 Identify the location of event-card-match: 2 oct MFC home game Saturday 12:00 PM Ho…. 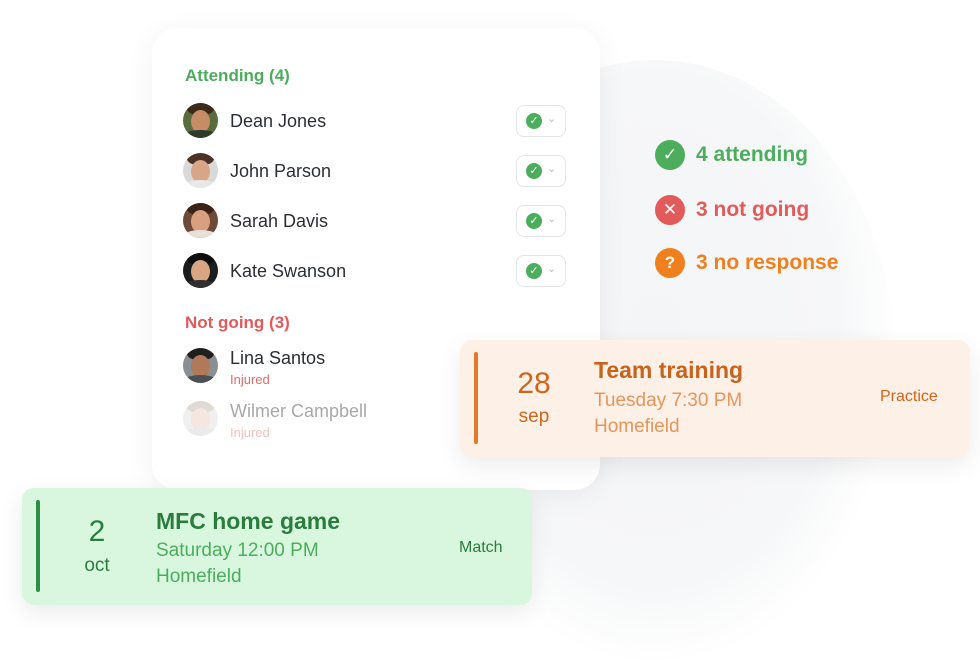
(277, 546).